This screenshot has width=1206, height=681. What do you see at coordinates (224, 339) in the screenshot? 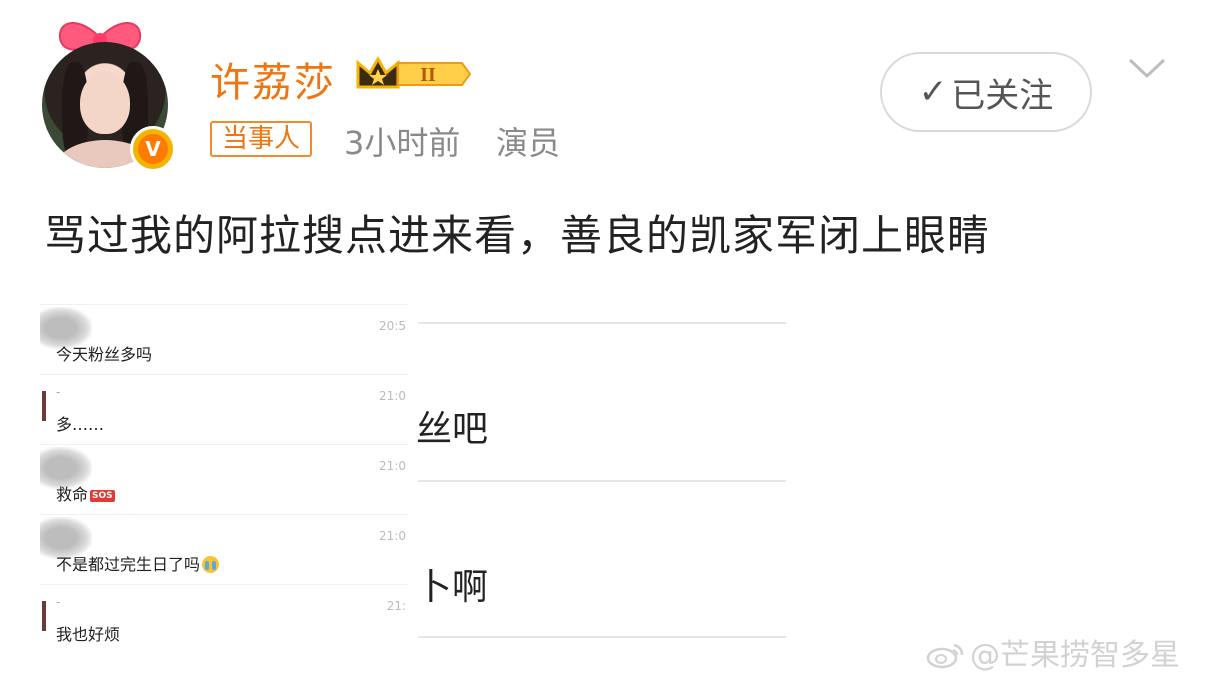
I see `chat-row: 20:5 今天粉丝多吗` at bounding box center [224, 339].